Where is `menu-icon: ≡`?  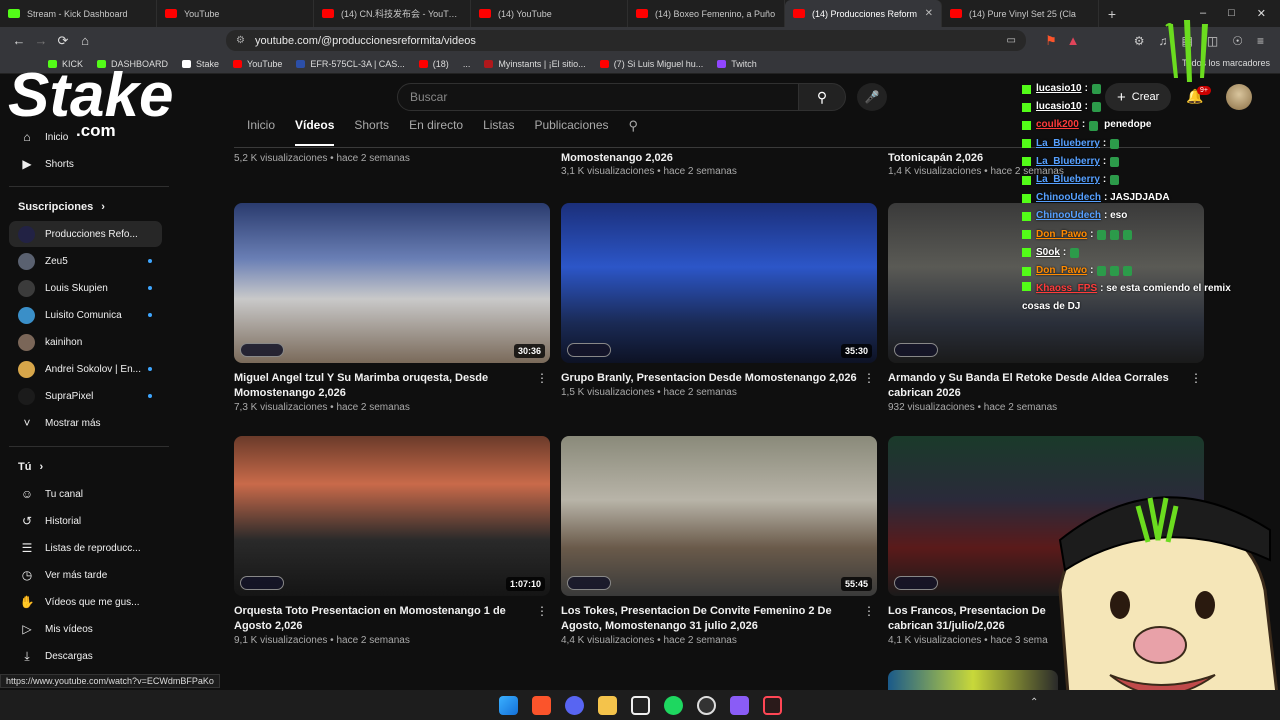
menu-icon: ≡ is located at coordinates (1260, 41).